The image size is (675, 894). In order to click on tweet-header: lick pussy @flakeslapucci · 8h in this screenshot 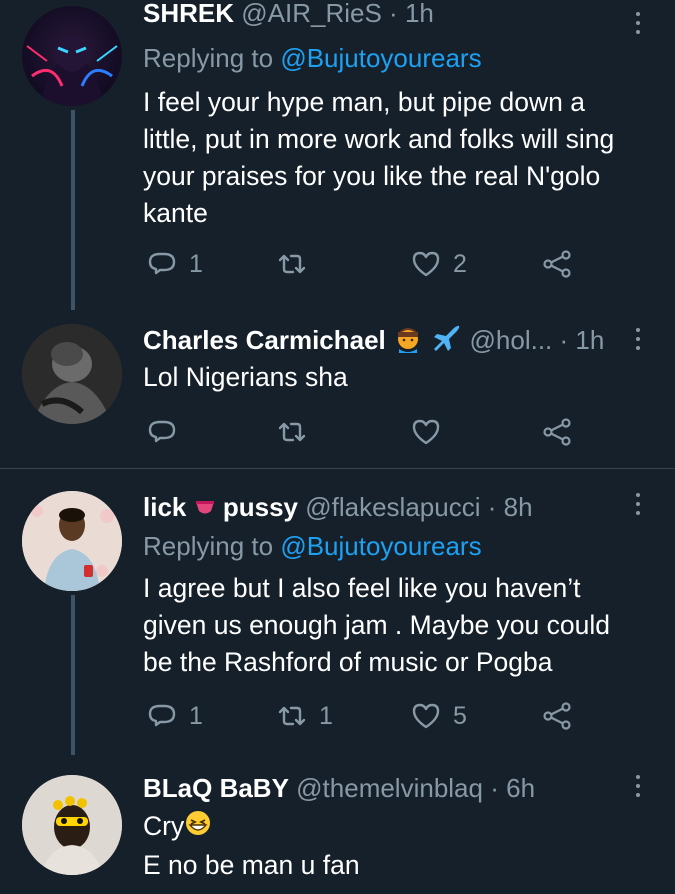, I will do `click(338, 508)`.